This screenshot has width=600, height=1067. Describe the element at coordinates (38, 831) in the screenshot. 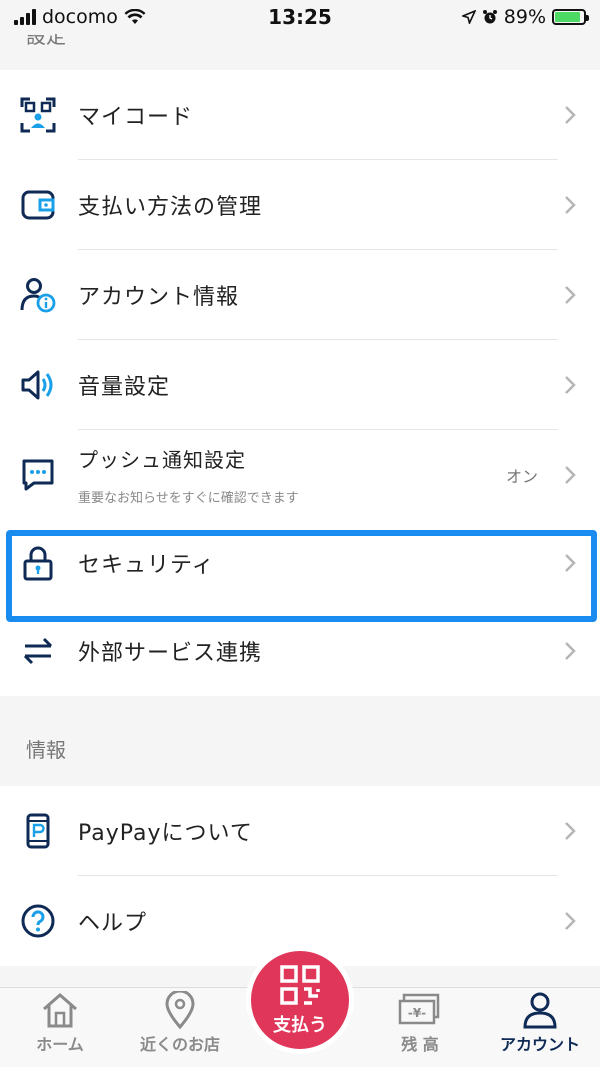

I see `phone-paypay-icon` at that location.